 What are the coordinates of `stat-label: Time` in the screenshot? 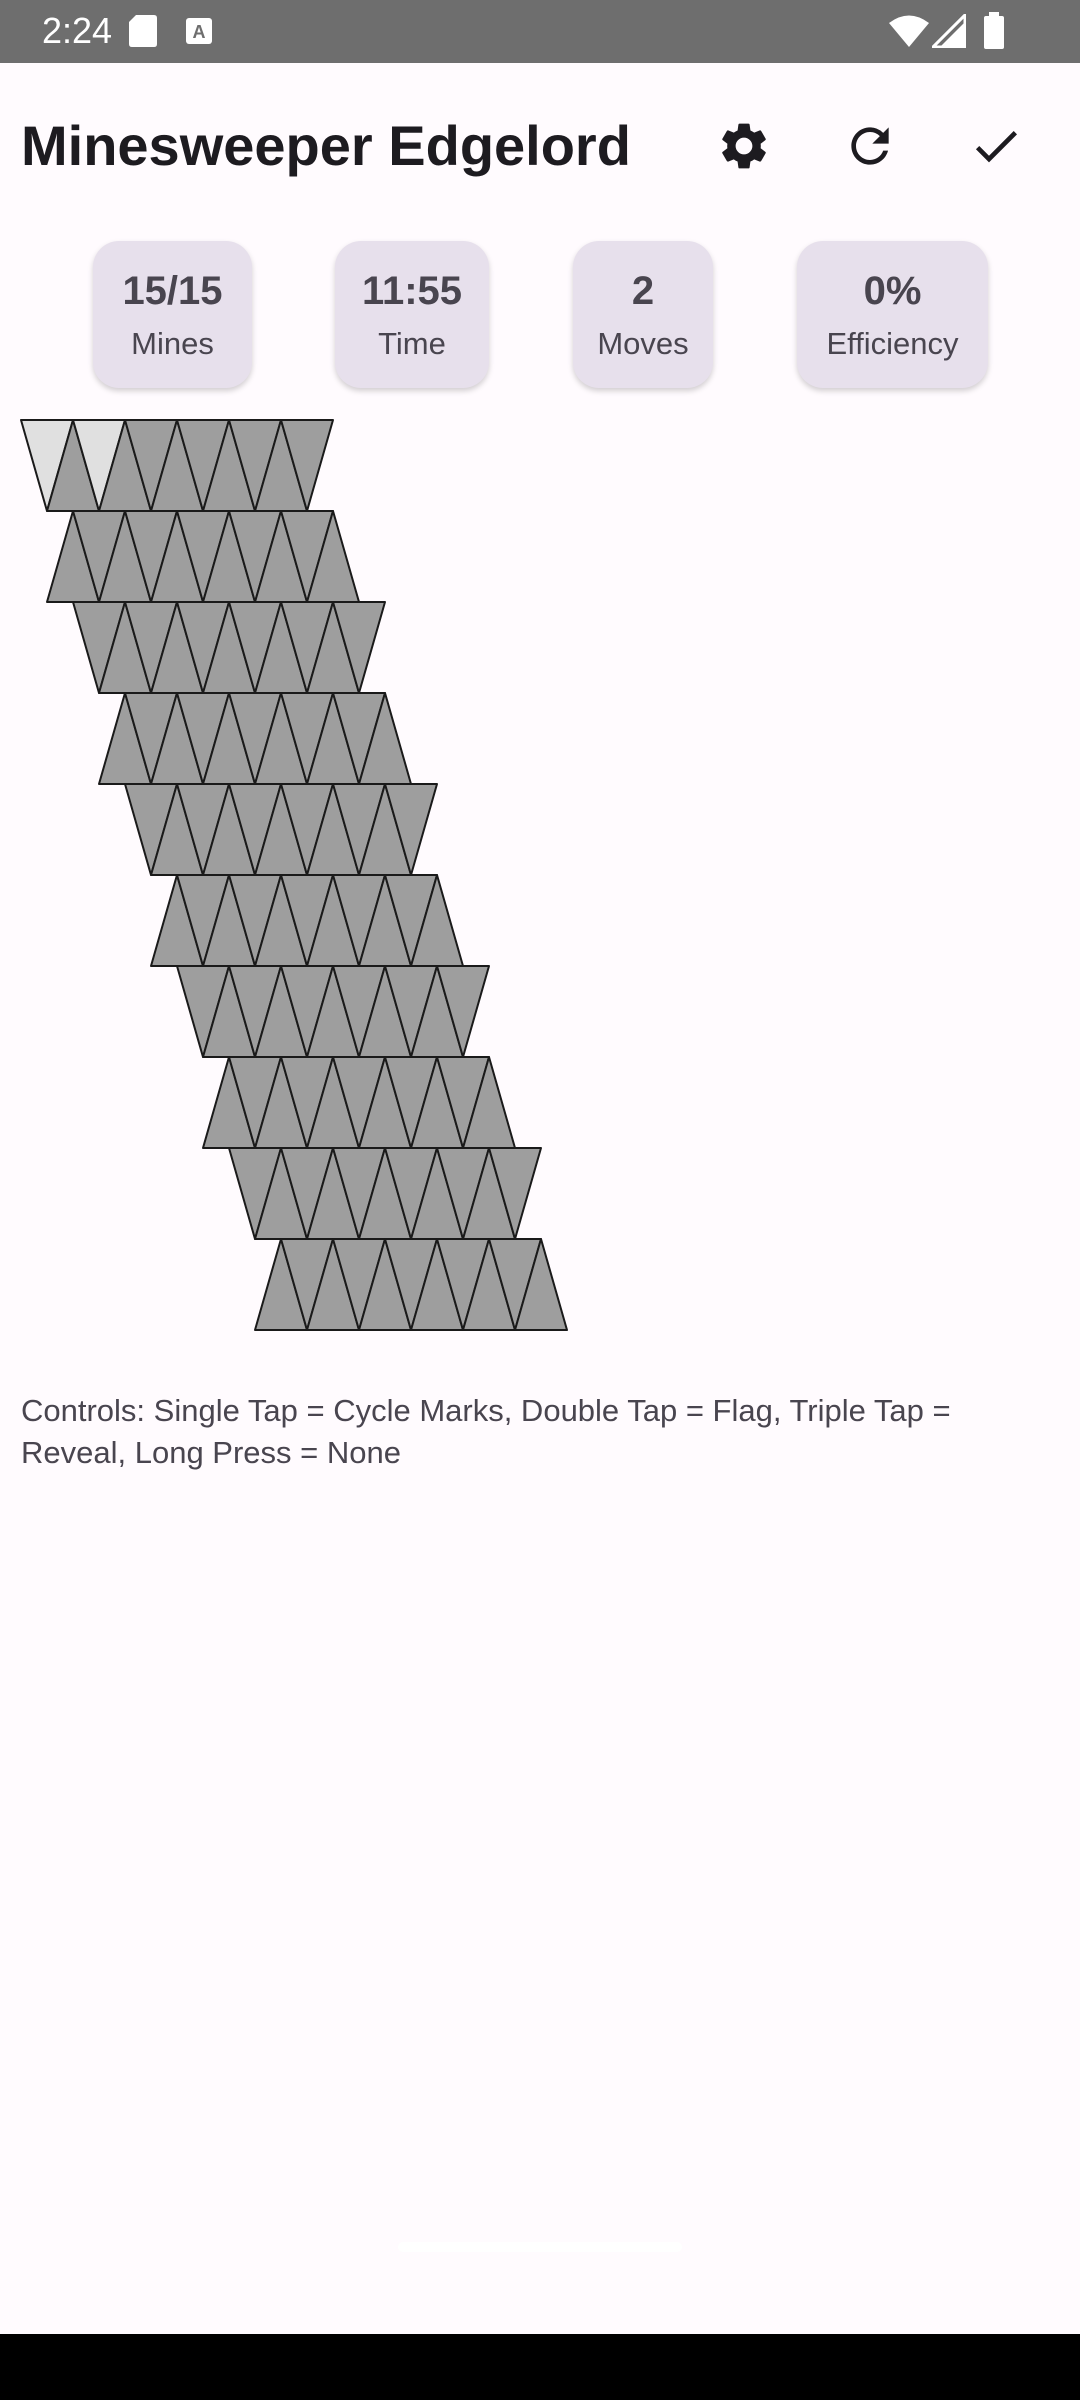 It's located at (412, 343).